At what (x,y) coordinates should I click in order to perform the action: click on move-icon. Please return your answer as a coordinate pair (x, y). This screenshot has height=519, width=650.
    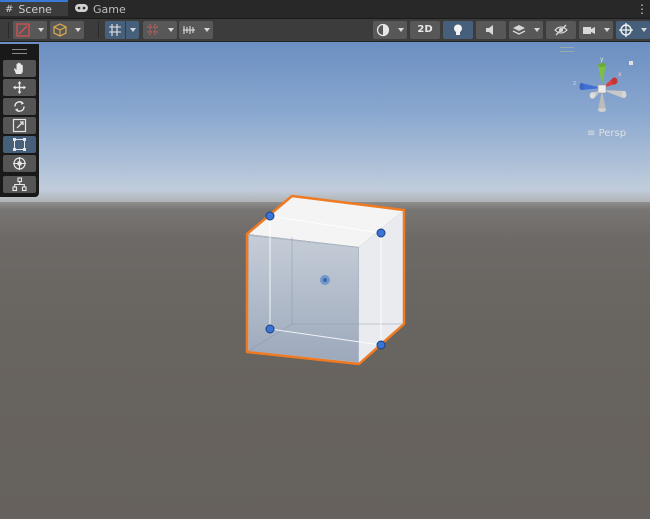
    Looking at the image, I should click on (19, 87).